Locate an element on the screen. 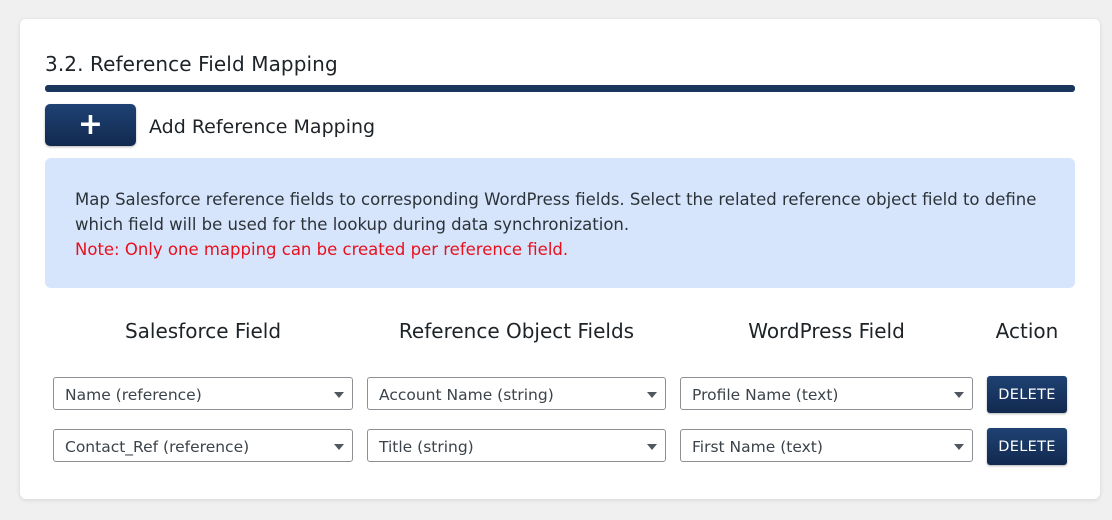  salesforce-field-select: Contact_Ref (reference) is located at coordinates (203, 445).